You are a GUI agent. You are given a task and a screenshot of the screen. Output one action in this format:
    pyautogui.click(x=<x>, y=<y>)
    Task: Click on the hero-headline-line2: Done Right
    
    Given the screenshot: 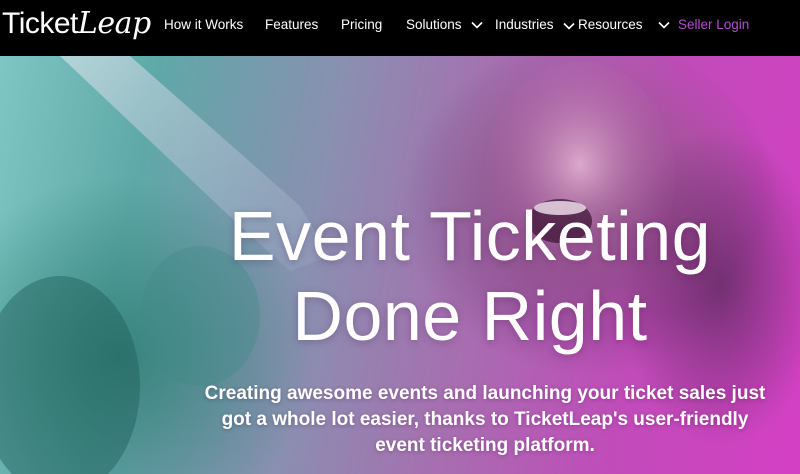 What is the action you would take?
    pyautogui.click(x=470, y=316)
    